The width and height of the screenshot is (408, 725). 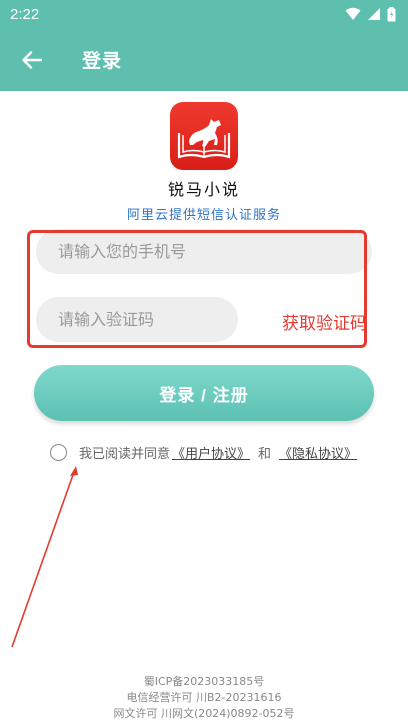 I want to click on app-name: 锐马小说, so click(x=203, y=189).